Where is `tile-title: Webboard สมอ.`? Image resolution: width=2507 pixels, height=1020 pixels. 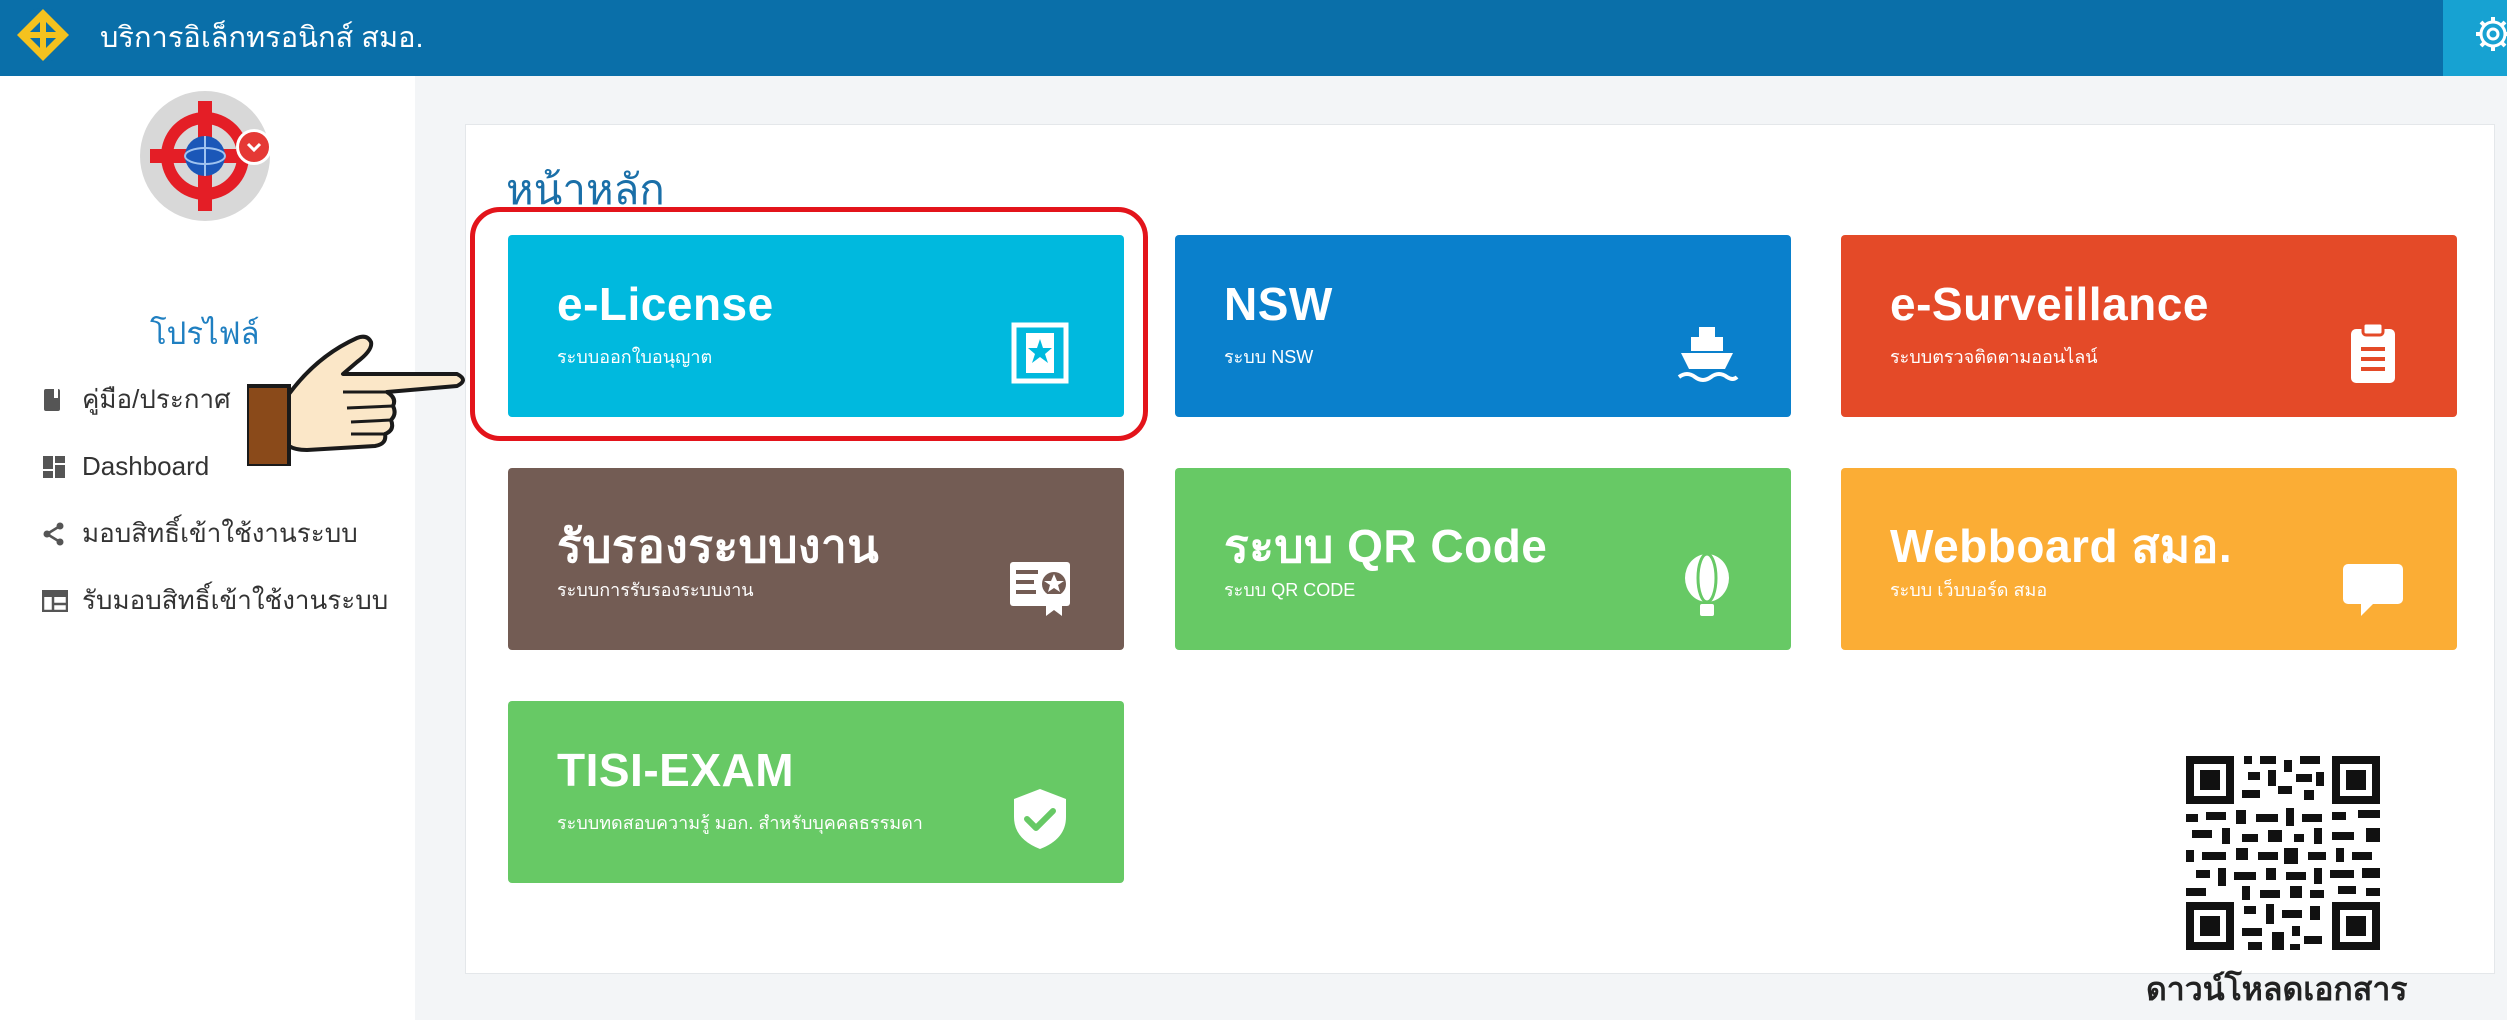 tile-title: Webboard สมอ. is located at coordinates (2061, 546).